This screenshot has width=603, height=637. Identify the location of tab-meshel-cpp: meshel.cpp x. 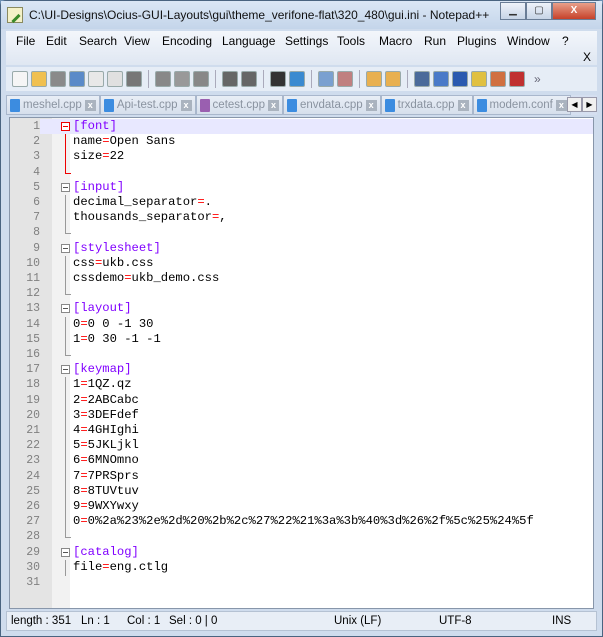
(53, 105).